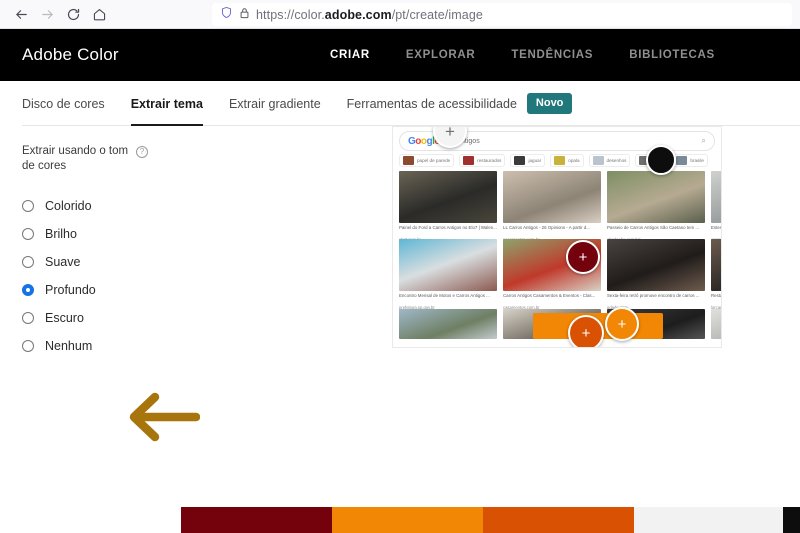 Image resolution: width=800 pixels, height=533 pixels. What do you see at coordinates (441, 55) in the screenshot?
I see `nav-item-explorar: EXPLORAR` at bounding box center [441, 55].